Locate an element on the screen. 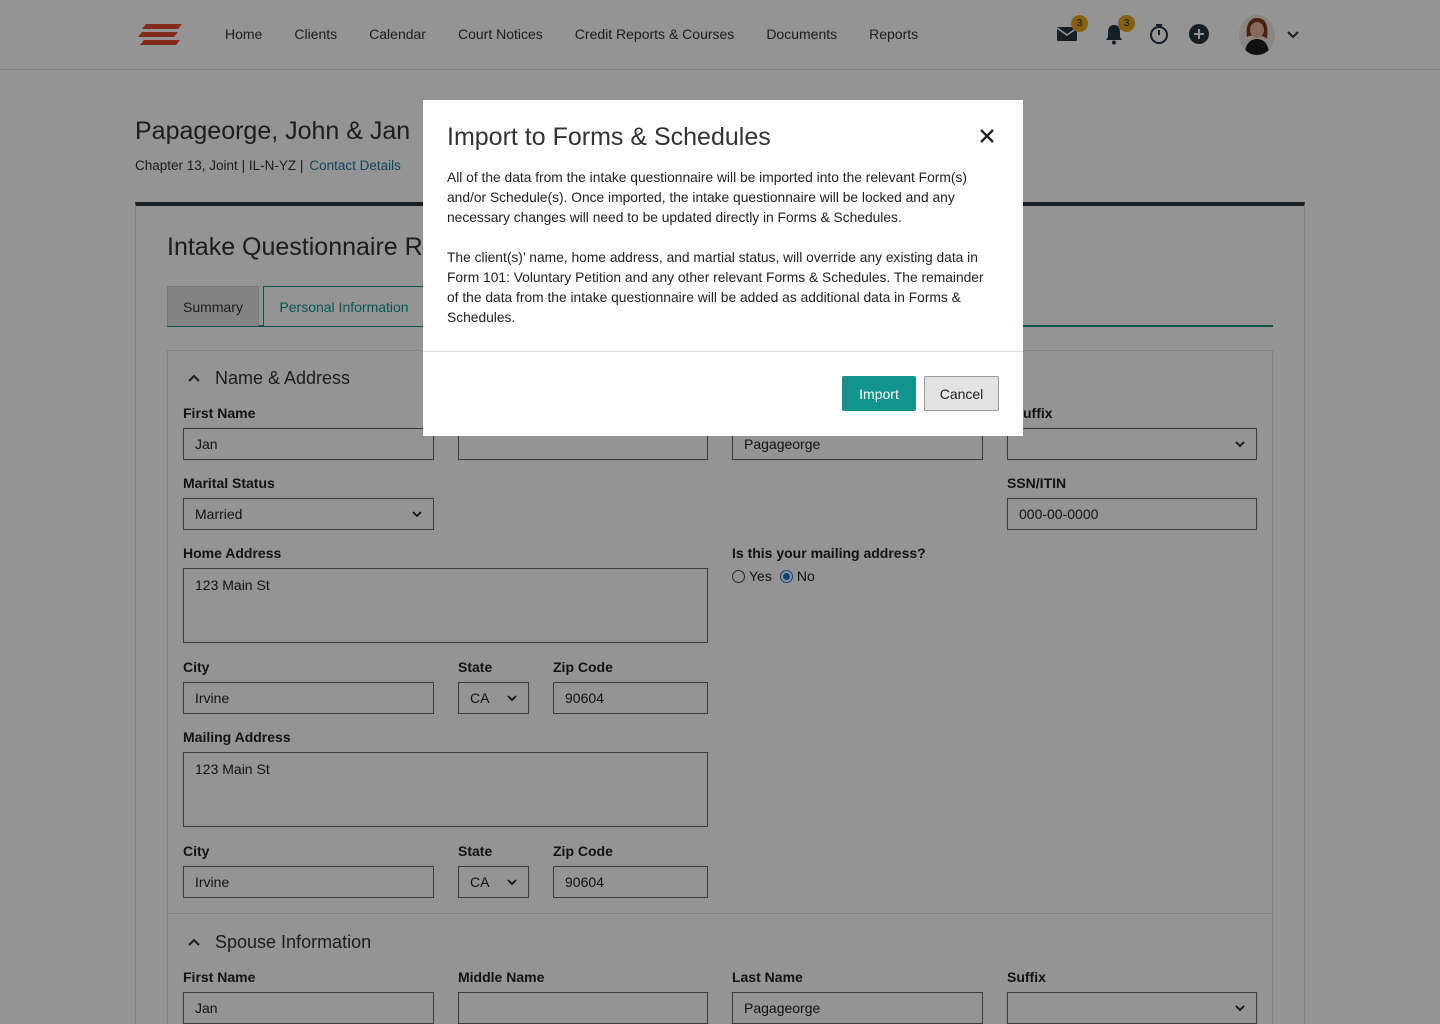 This screenshot has width=1440, height=1024. modal-title: Import to Forms & Schedules is located at coordinates (609, 137).